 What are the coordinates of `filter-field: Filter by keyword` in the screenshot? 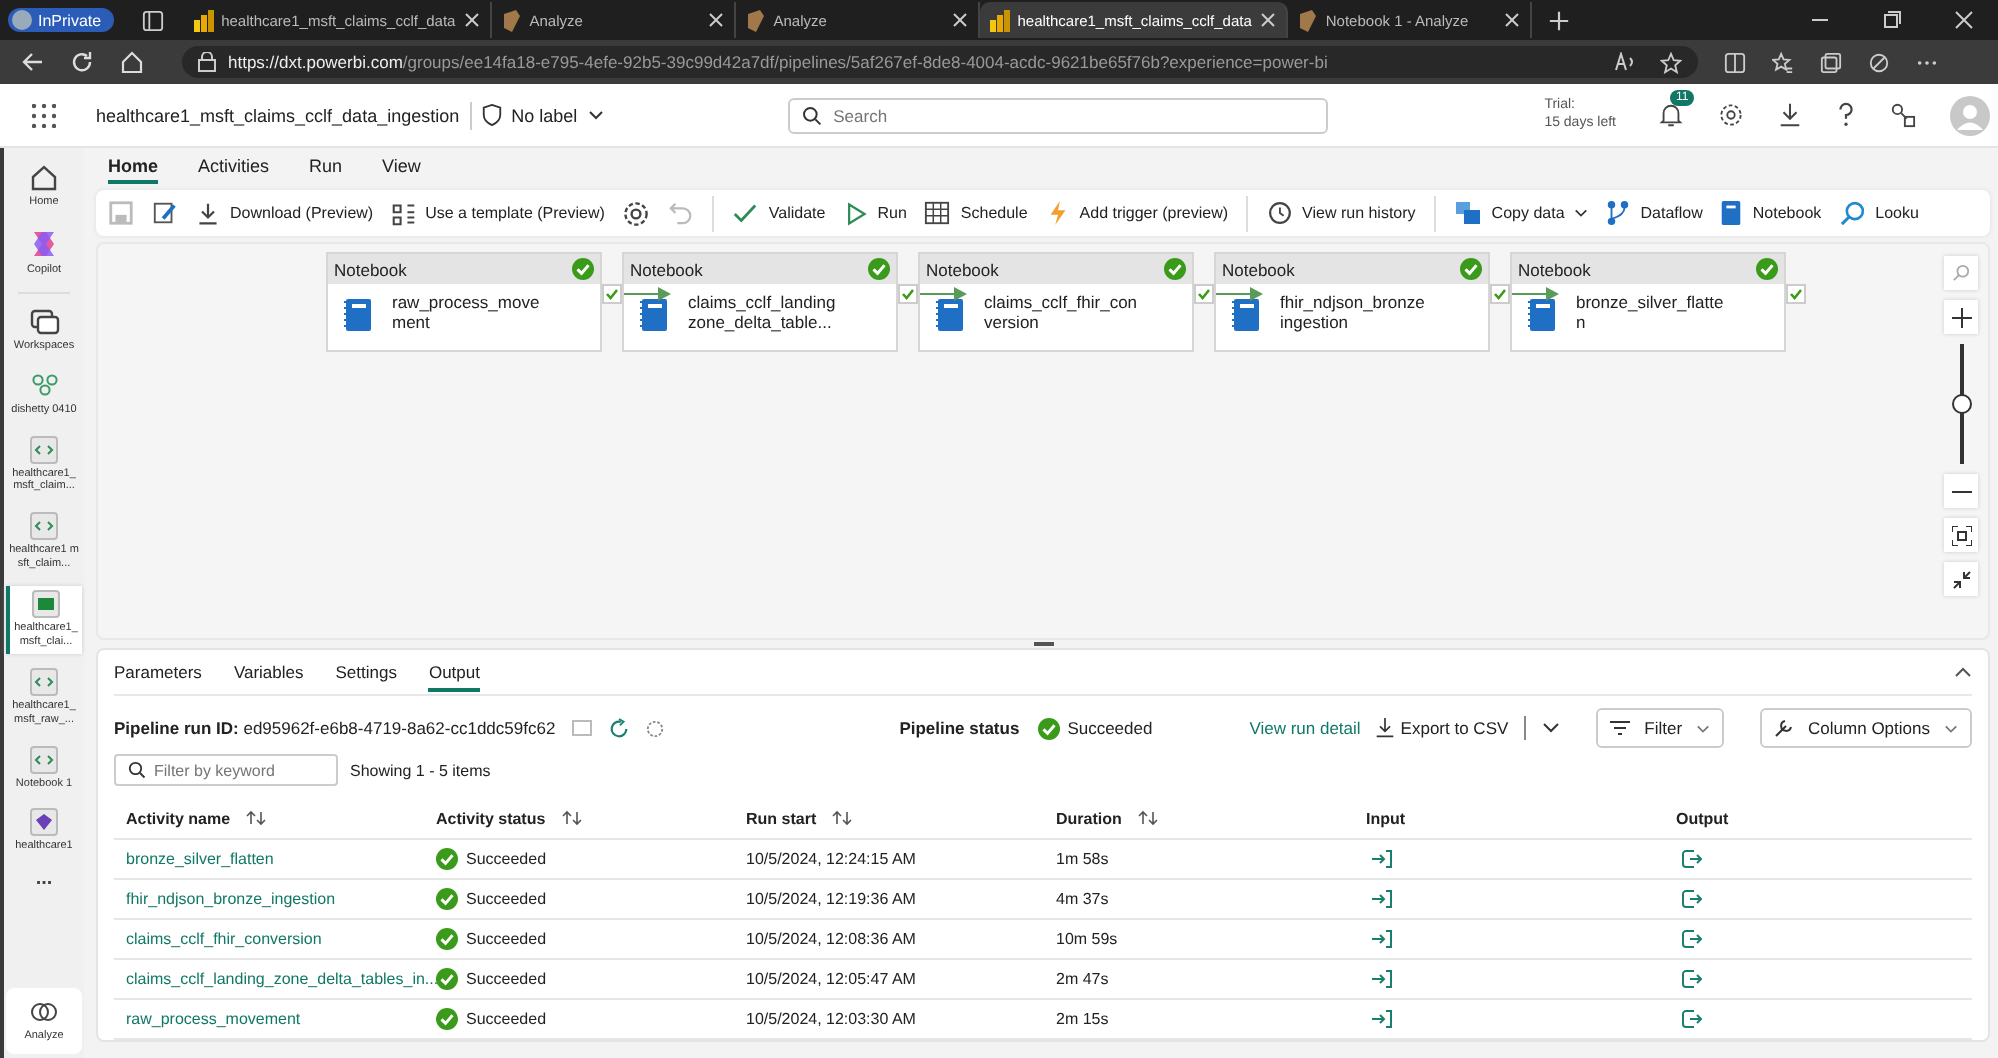 It's located at (226, 770).